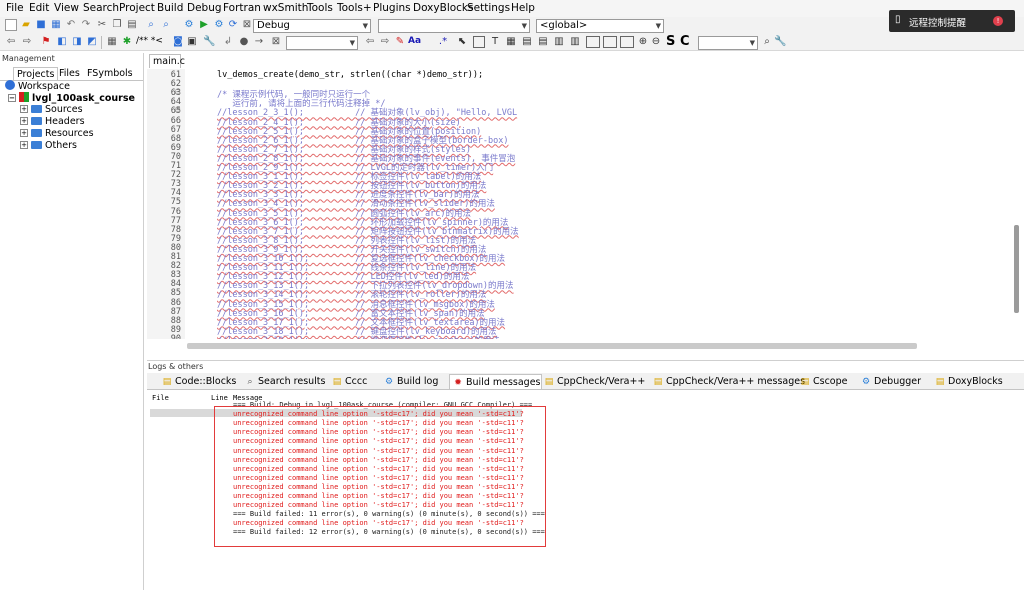 The width and height of the screenshot is (1024, 590). I want to click on select-cursor-icon: ⬉, so click(462, 42).